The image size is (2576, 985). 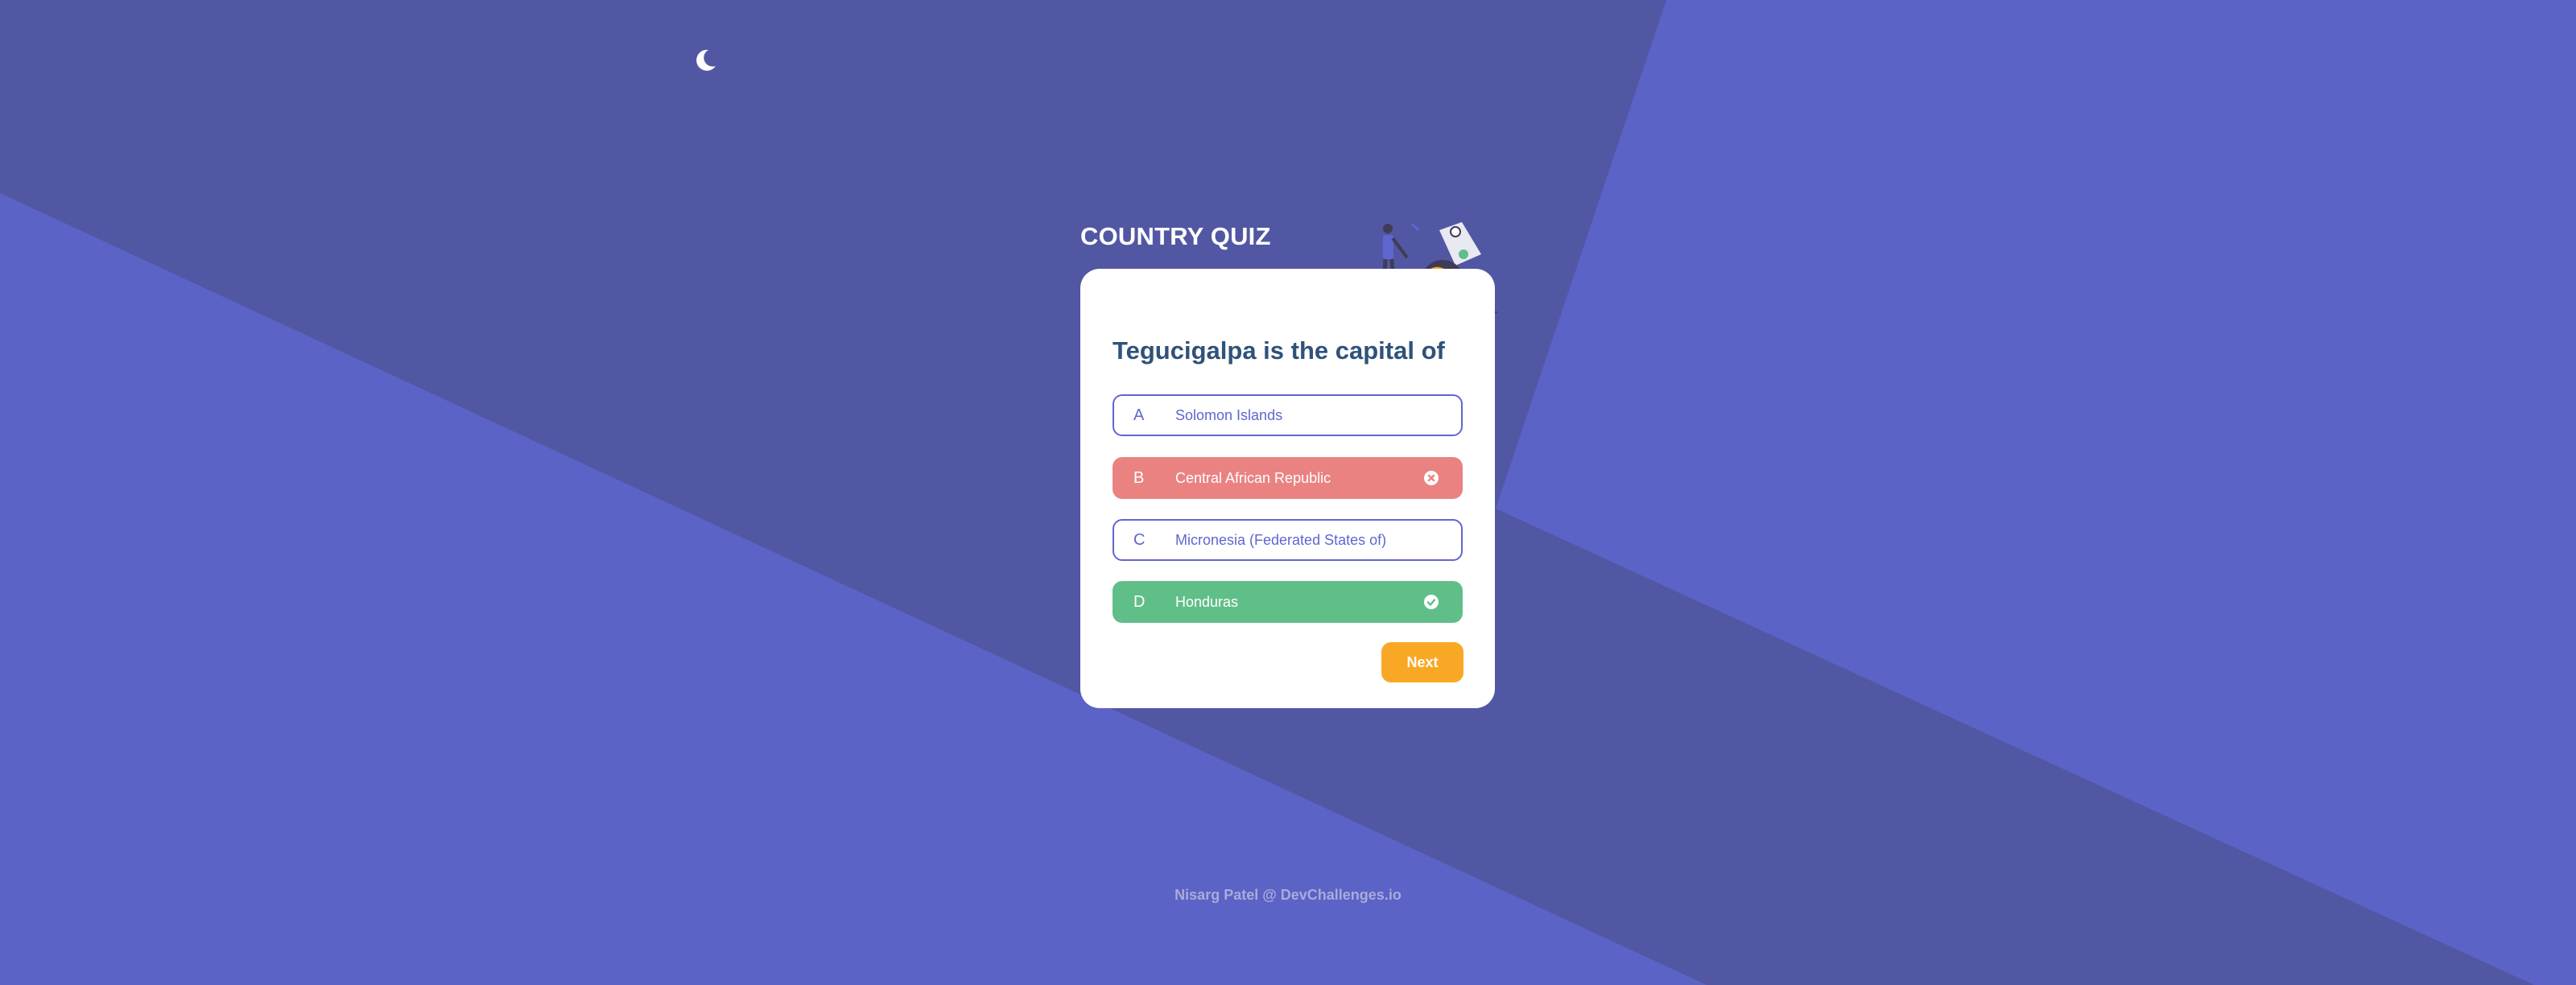 What do you see at coordinates (1288, 895) in the screenshot?
I see `footer-credit: Nisarg Patel @ DevChallenges.io` at bounding box center [1288, 895].